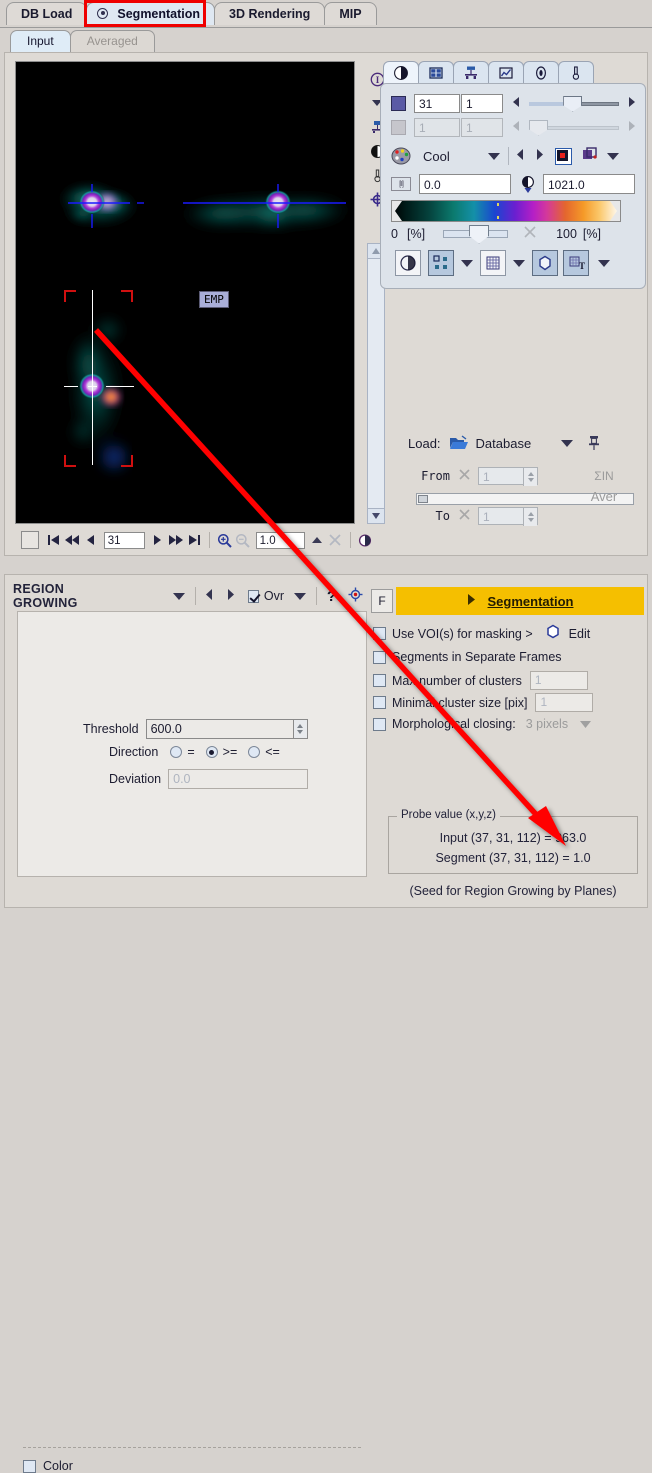 This screenshot has height=1473, width=652. I want to click on secondary-slider, so click(574, 127).